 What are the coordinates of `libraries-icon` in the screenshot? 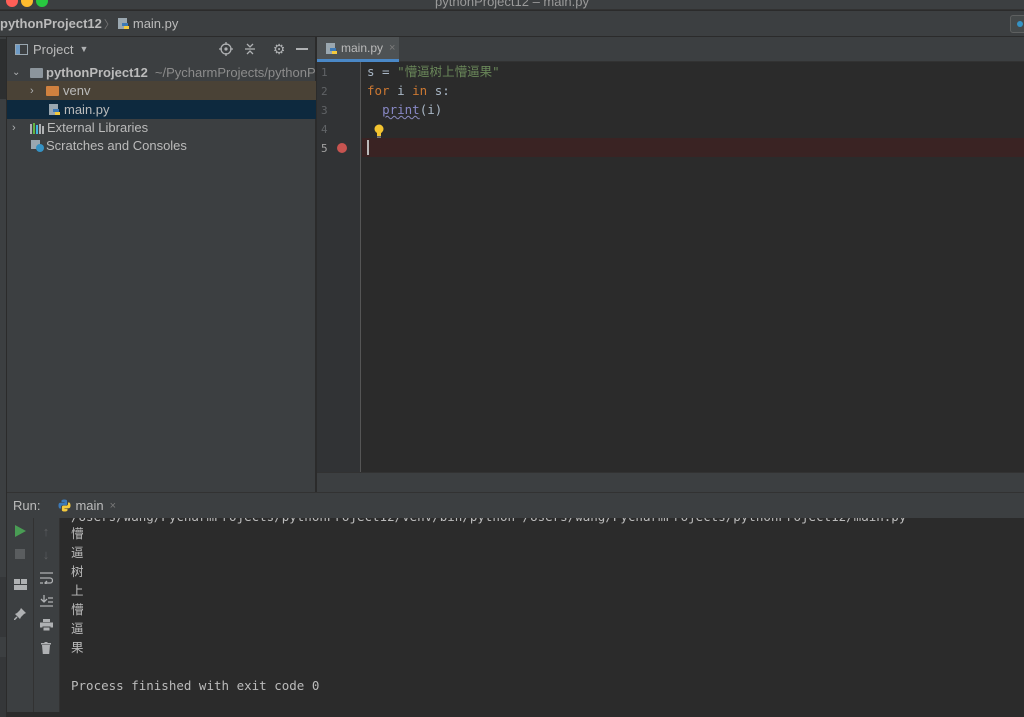 It's located at (37, 128).